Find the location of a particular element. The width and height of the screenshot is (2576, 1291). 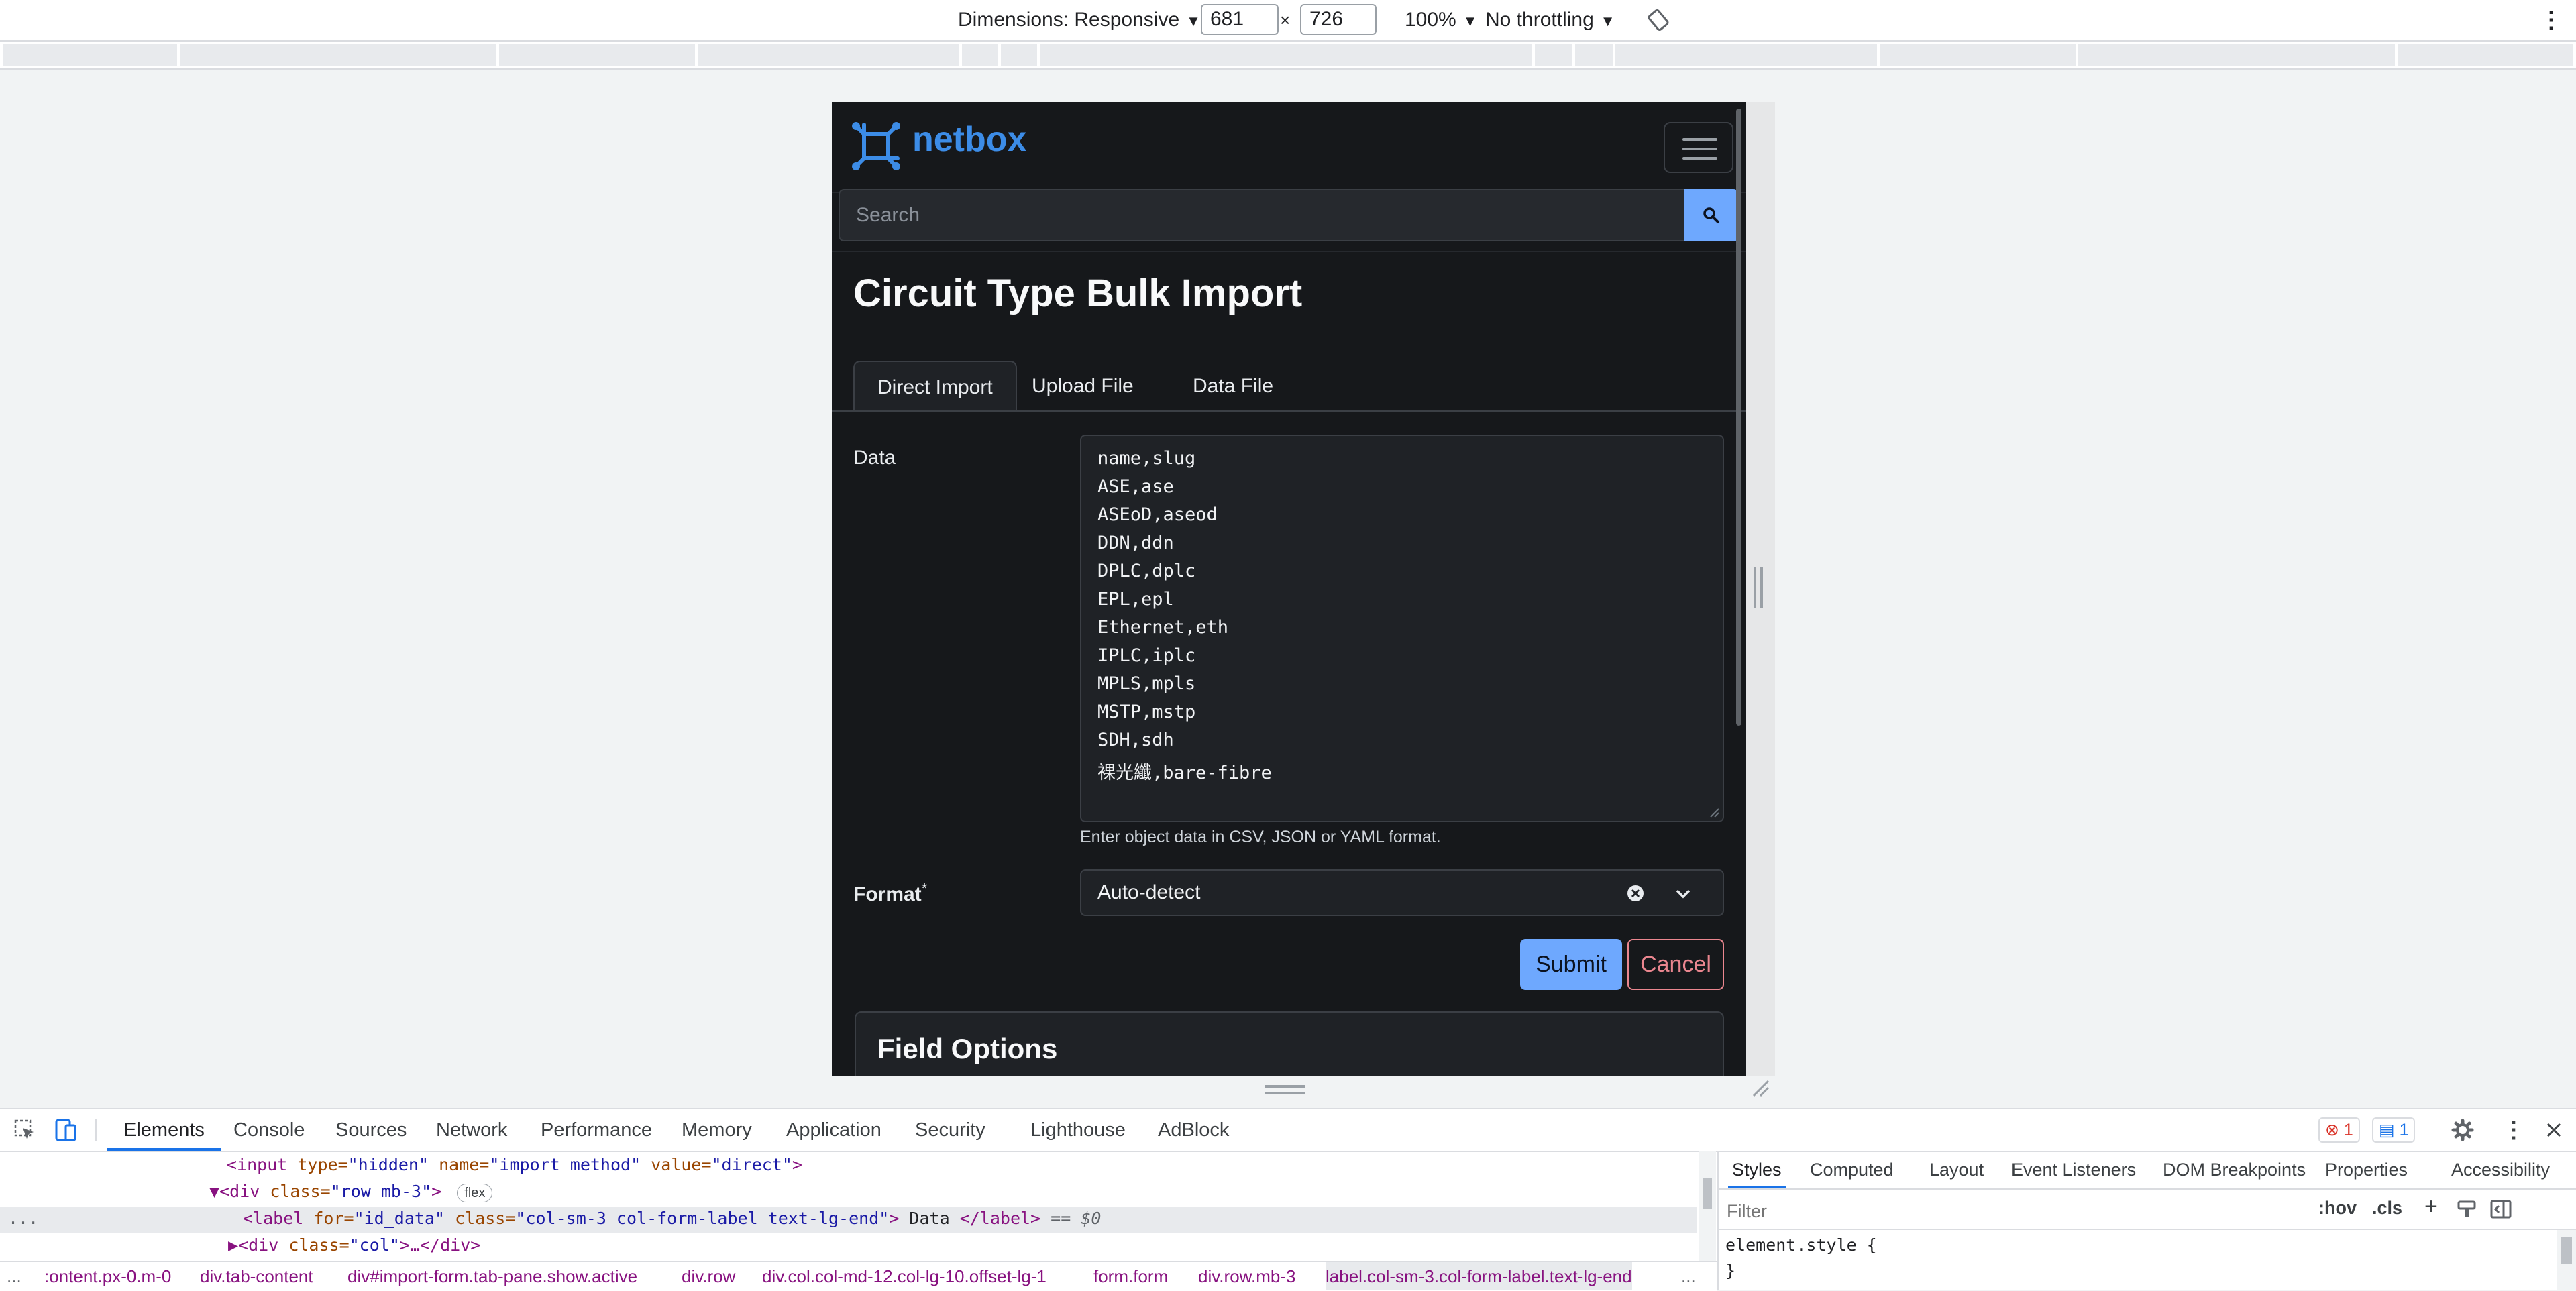

devtools-tab-performance: Performance is located at coordinates (596, 1130).